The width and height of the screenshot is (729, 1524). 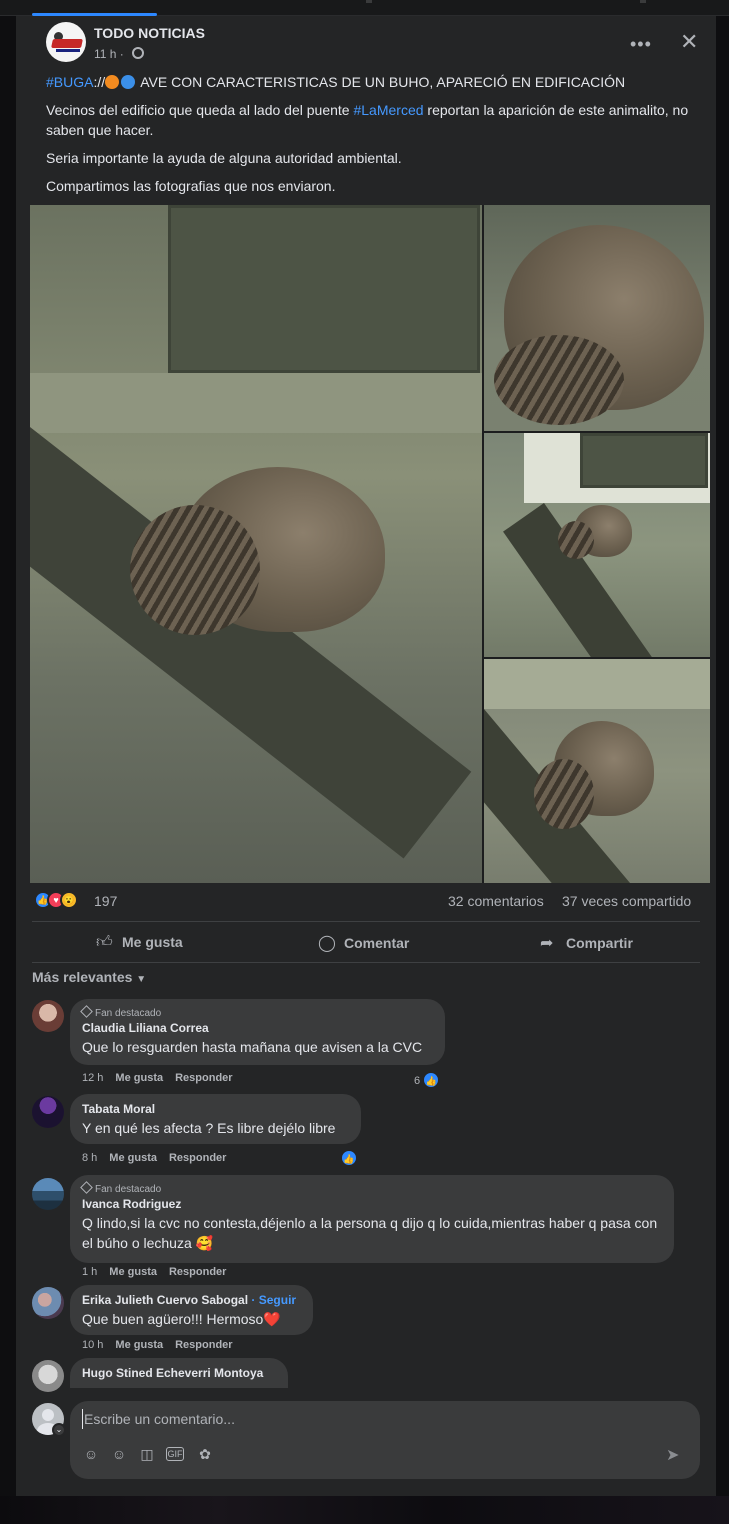 I want to click on chevron-down-icon: ⌄, so click(x=59, y=1430).